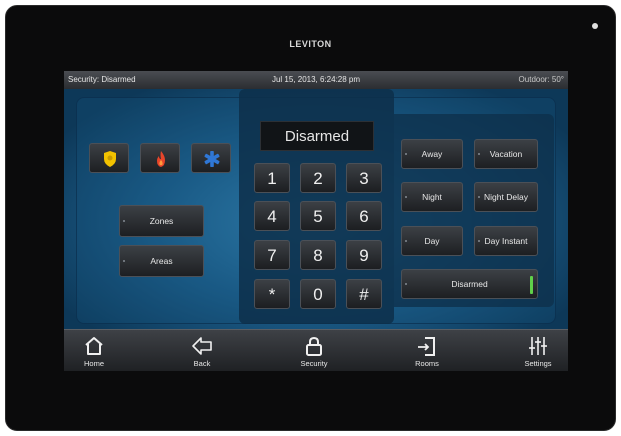  I want to click on key-4: 4, so click(272, 216).